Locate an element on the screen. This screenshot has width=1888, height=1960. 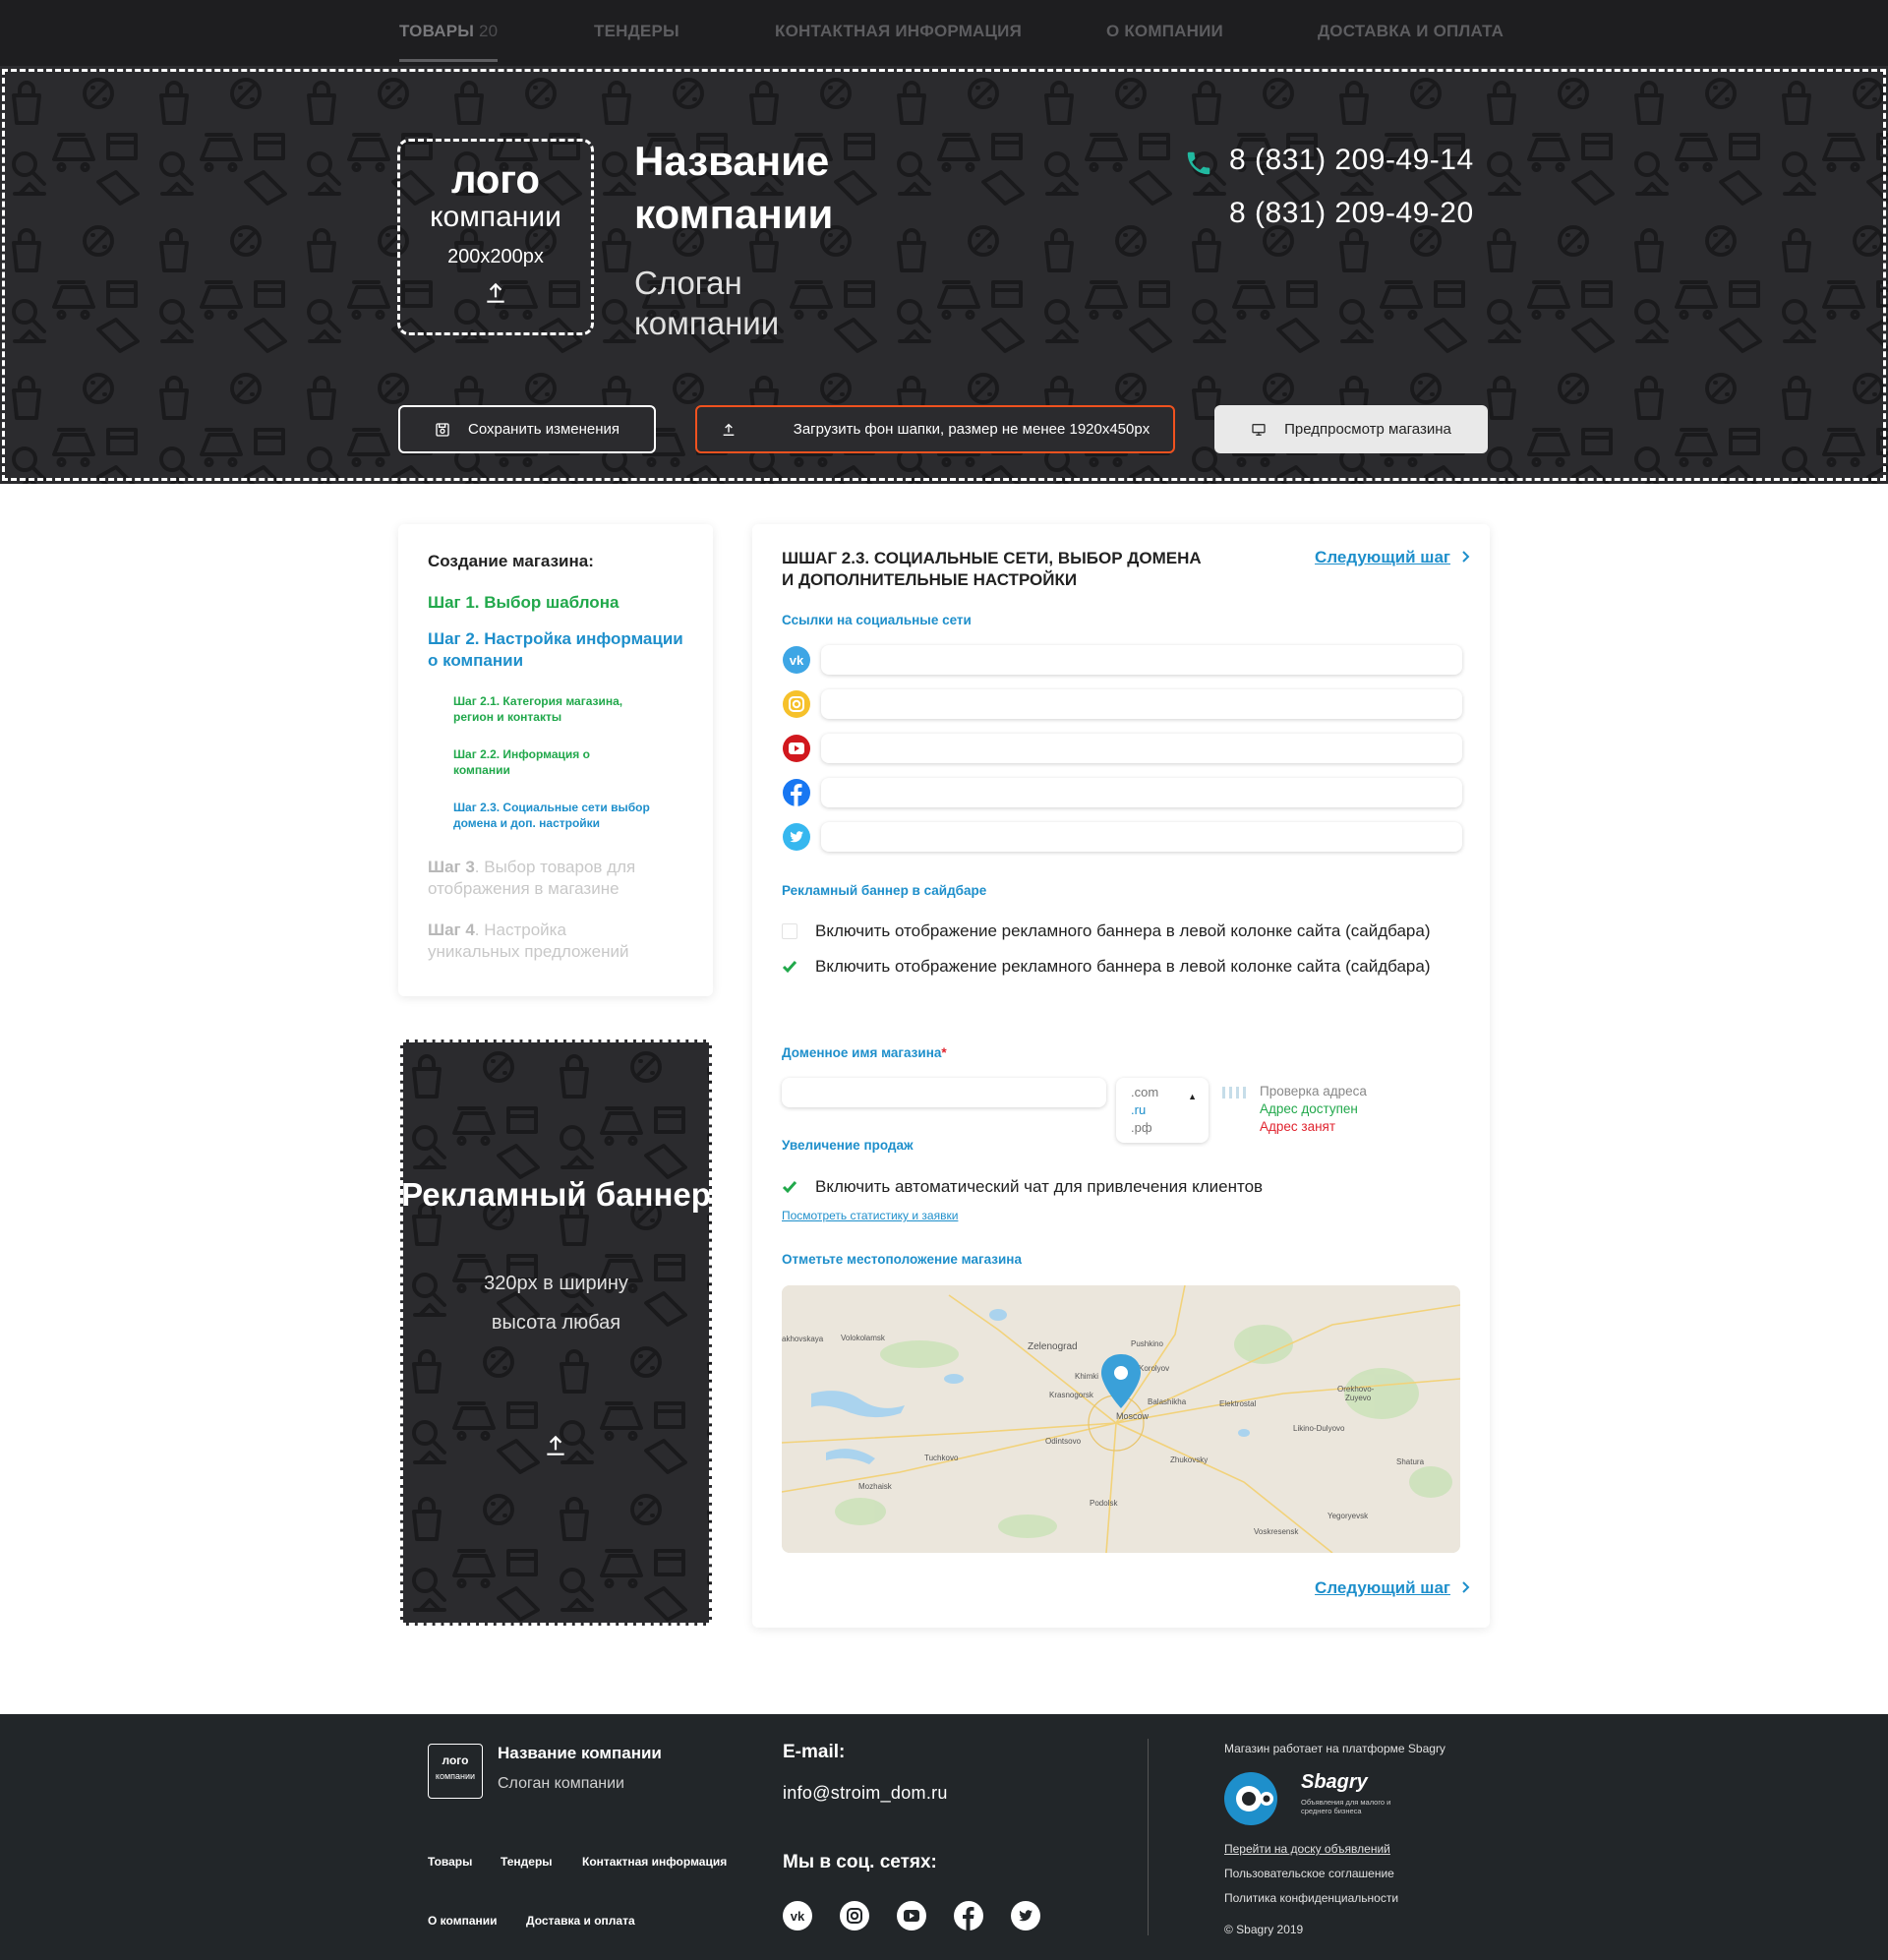
logo-upload: лого компании 200x200px is located at coordinates (495, 237).